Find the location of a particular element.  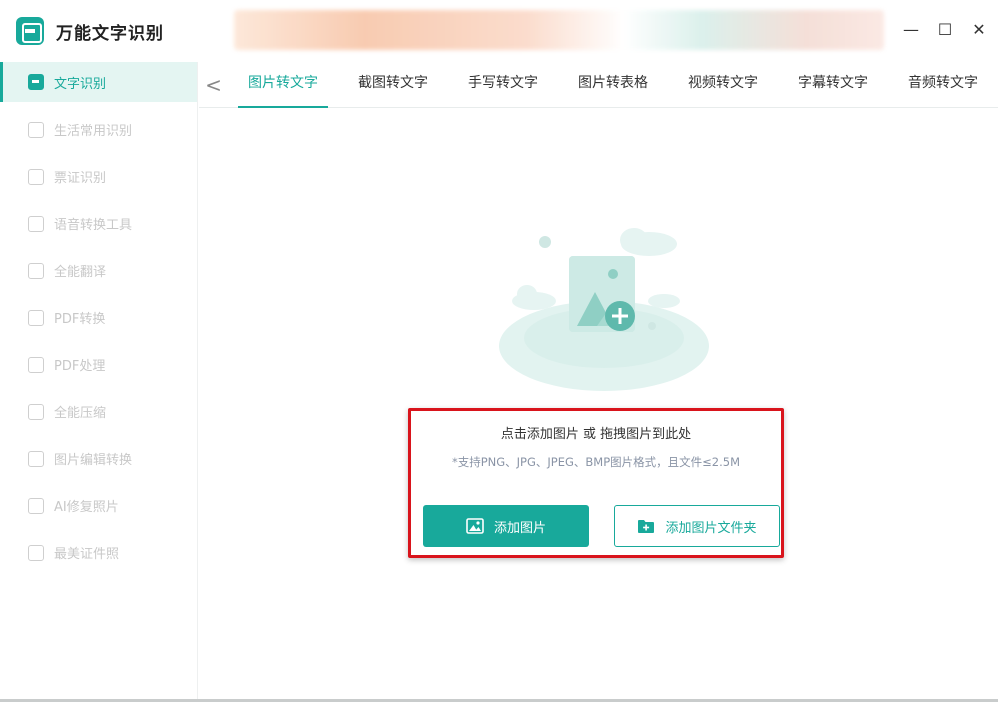

sidebar-item-image-edit: 图片编辑转换 is located at coordinates (98, 458).